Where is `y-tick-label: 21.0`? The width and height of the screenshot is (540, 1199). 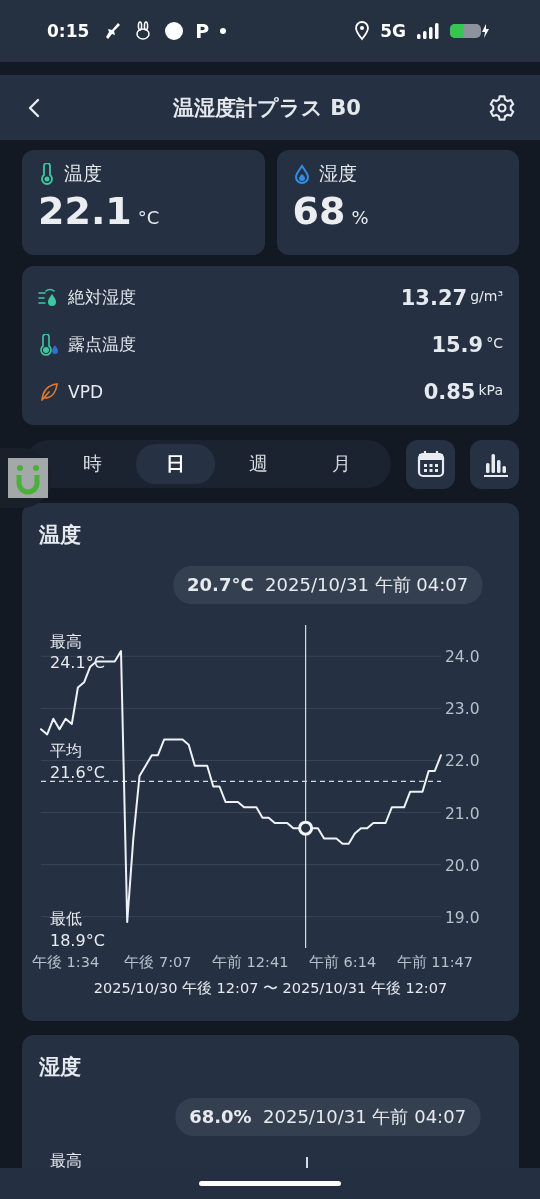
y-tick-label: 21.0 is located at coordinates (462, 813).